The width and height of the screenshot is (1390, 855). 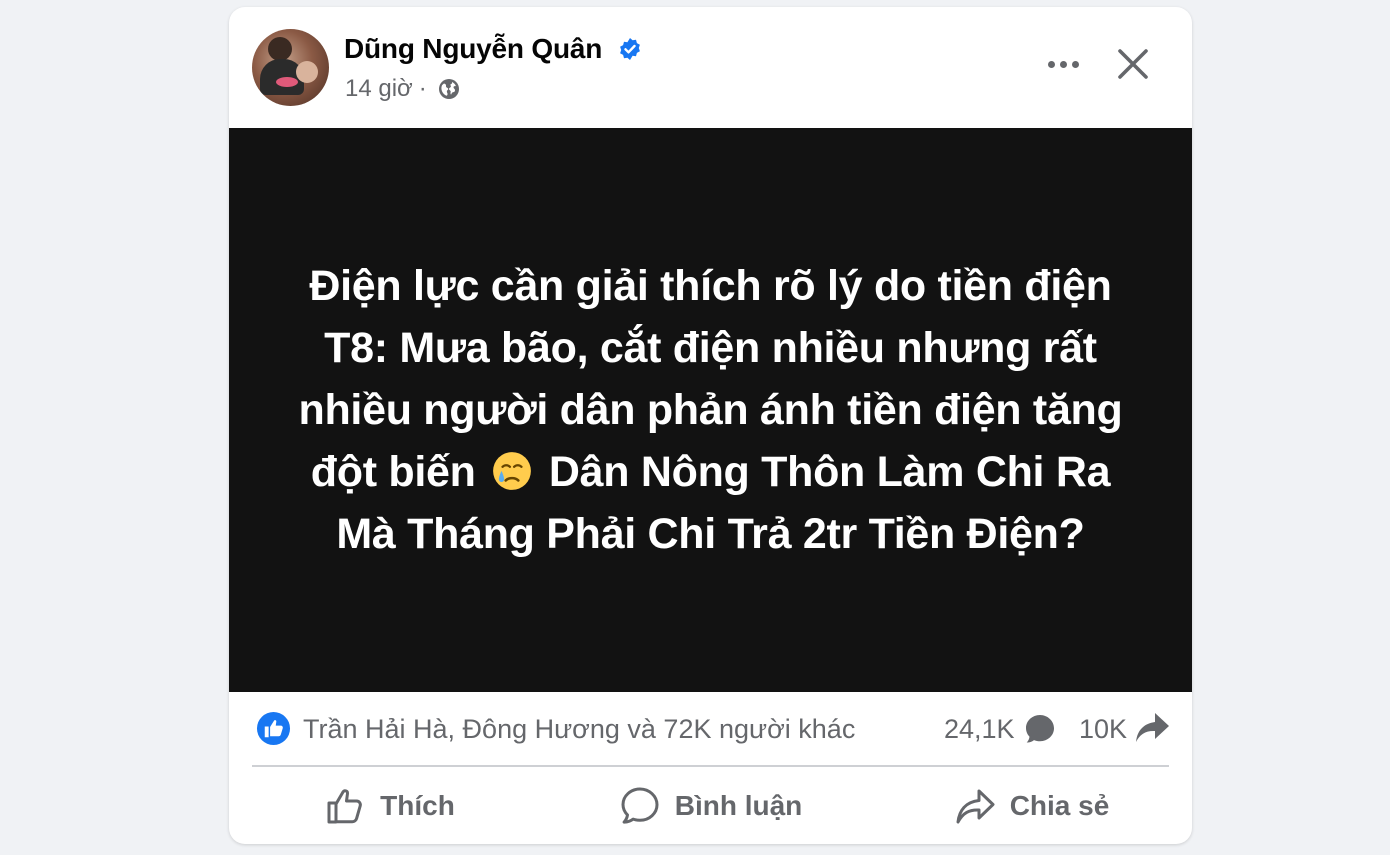 What do you see at coordinates (512, 471) in the screenshot?
I see `crying-face-icon` at bounding box center [512, 471].